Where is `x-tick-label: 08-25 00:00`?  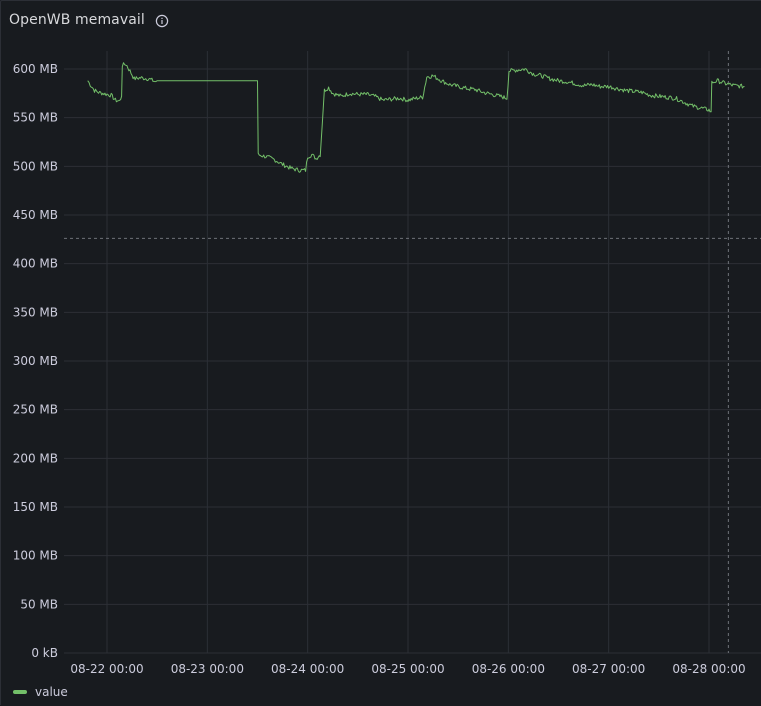
x-tick-label: 08-25 00:00 is located at coordinates (407, 669).